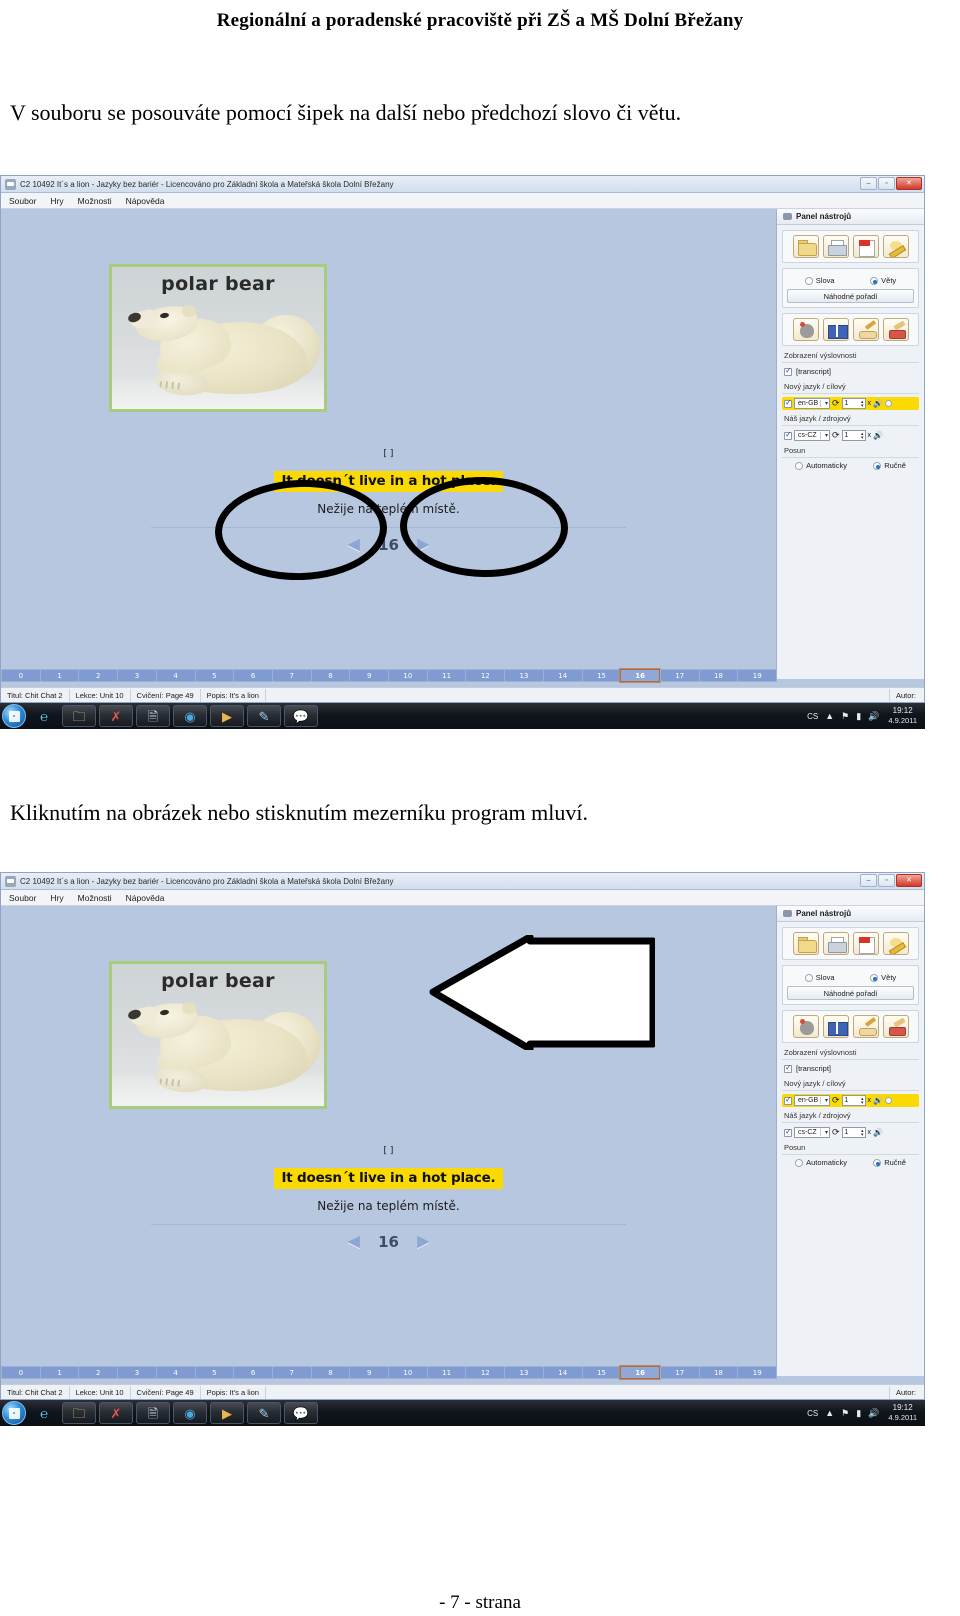  Describe the element at coordinates (679, 1372) in the screenshot. I see `page-cell-17: 17` at that location.